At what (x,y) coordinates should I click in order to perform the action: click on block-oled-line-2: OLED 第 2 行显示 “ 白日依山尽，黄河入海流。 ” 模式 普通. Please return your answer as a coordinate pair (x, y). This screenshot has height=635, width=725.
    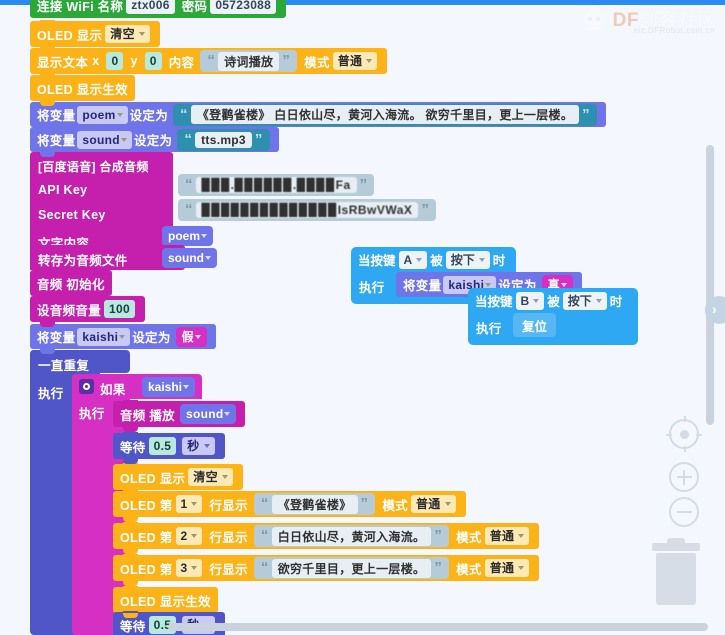
    Looking at the image, I should click on (326, 538).